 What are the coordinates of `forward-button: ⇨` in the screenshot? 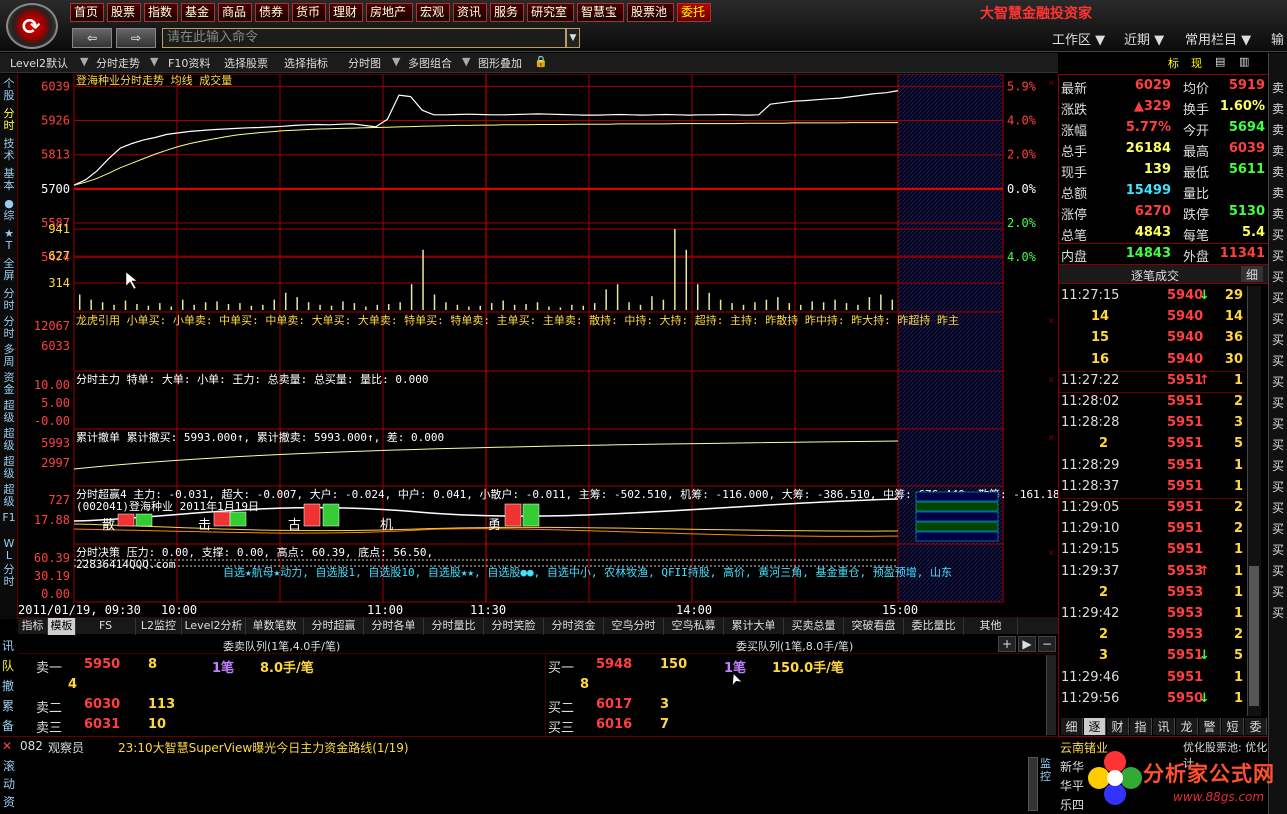 It's located at (136, 38).